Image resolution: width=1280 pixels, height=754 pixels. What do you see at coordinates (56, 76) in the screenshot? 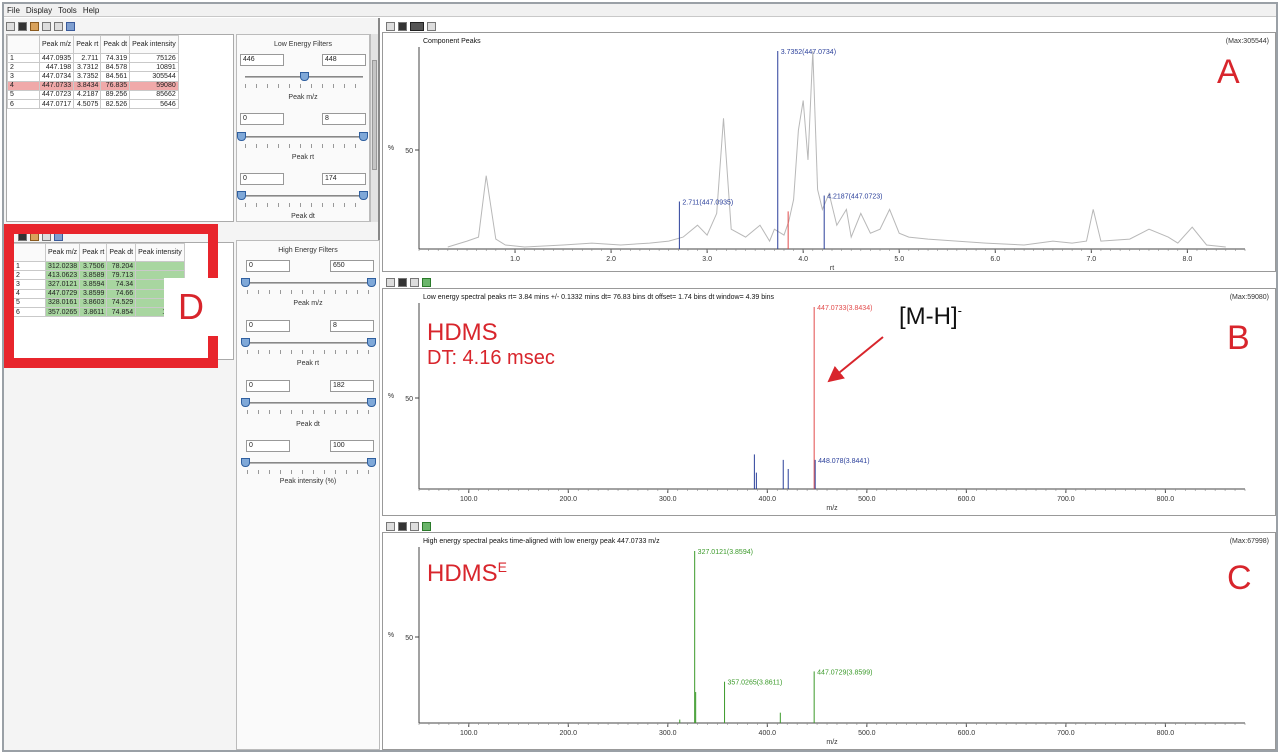
I see `table-cell: 447.0734` at bounding box center [56, 76].